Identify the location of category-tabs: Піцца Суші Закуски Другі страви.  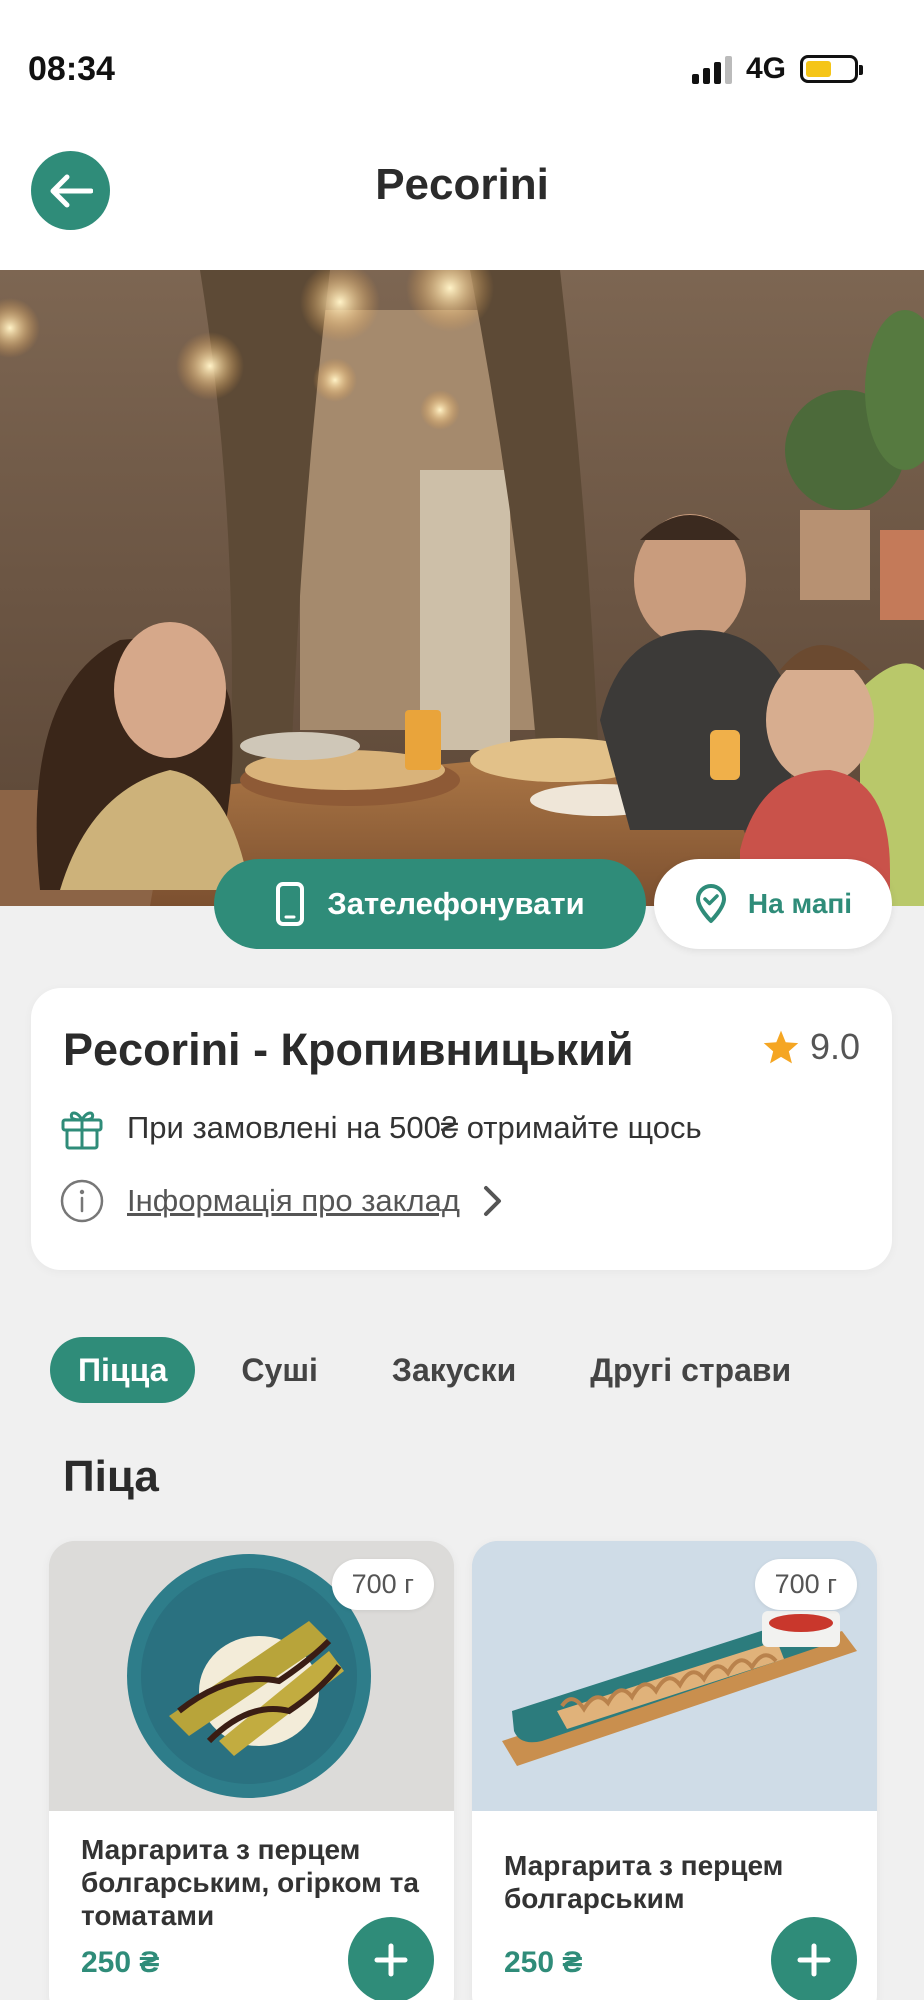
(443, 1370).